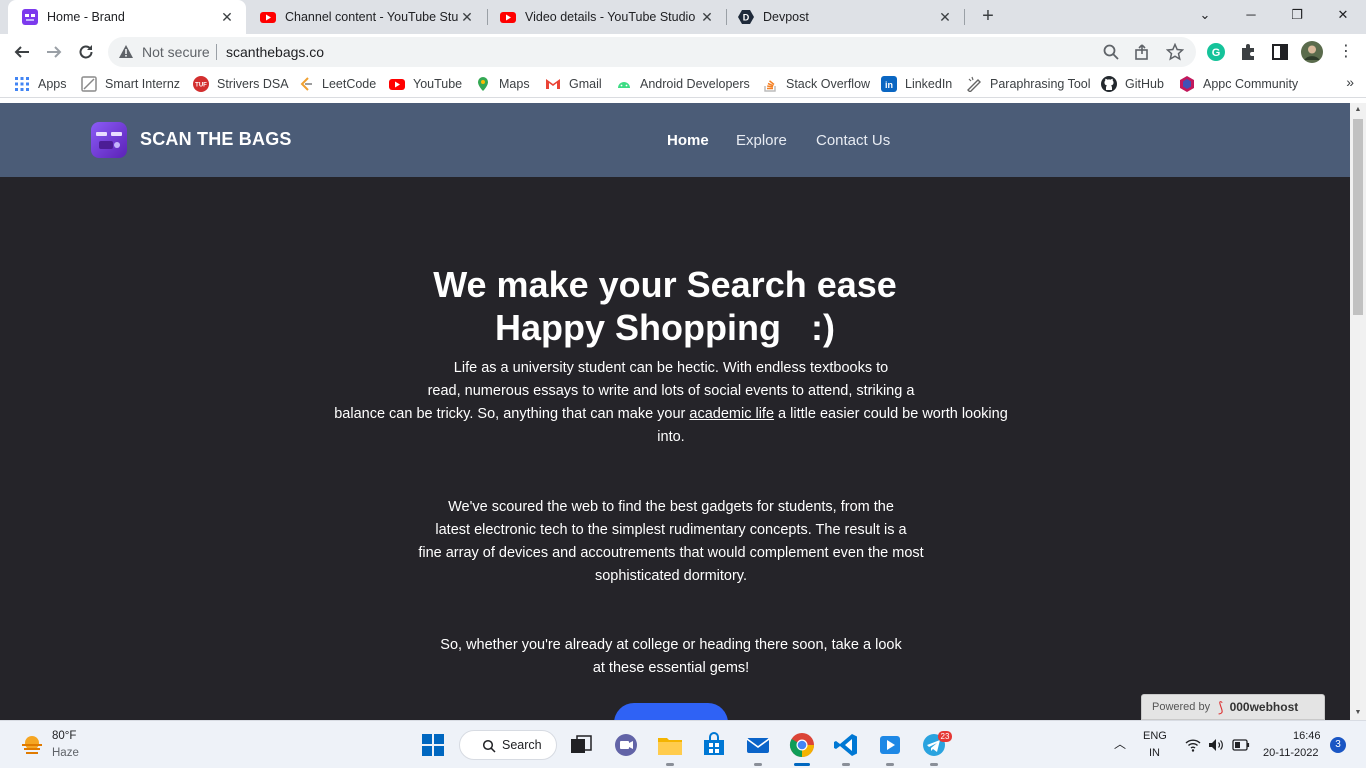 This screenshot has width=1366, height=768. Describe the element at coordinates (1307, 736) in the screenshot. I see `clock-time: 16:46` at that location.